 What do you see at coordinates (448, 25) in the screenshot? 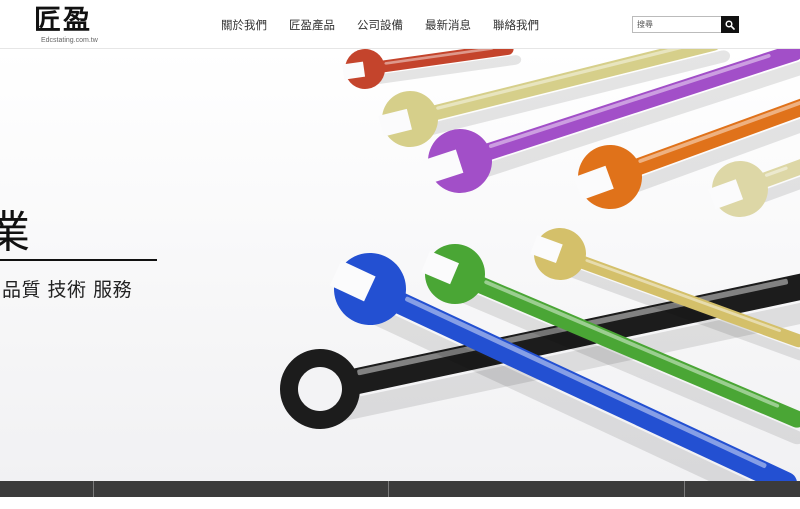
I see `nav-item-news: 最新消息` at bounding box center [448, 25].